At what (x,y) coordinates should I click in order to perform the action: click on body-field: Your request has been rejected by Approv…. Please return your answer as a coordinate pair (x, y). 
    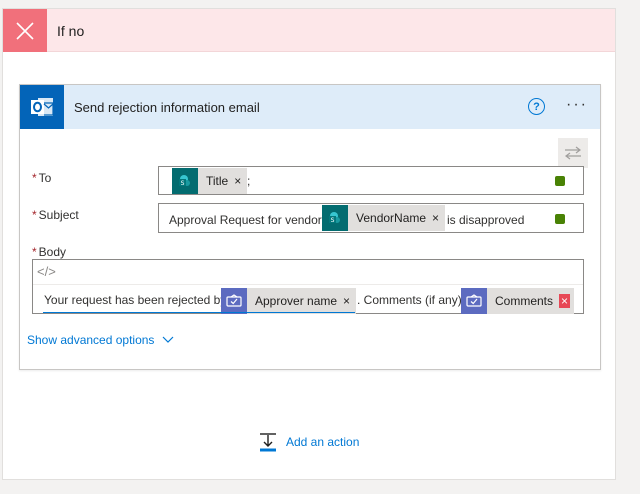
    Looking at the image, I should click on (308, 286).